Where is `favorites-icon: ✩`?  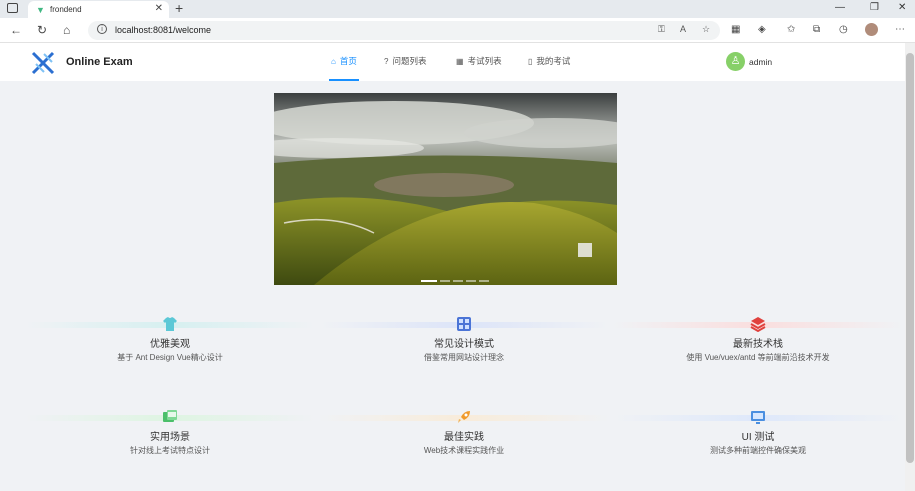
favorites-icon: ✩ is located at coordinates (791, 29).